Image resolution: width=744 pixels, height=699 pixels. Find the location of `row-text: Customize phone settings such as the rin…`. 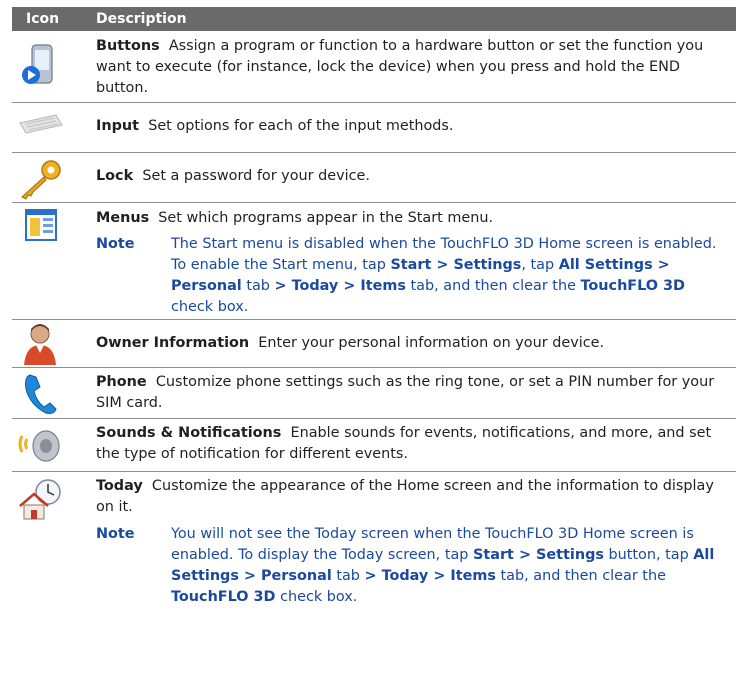

row-text: Customize phone settings such as the rin… is located at coordinates (405, 392).